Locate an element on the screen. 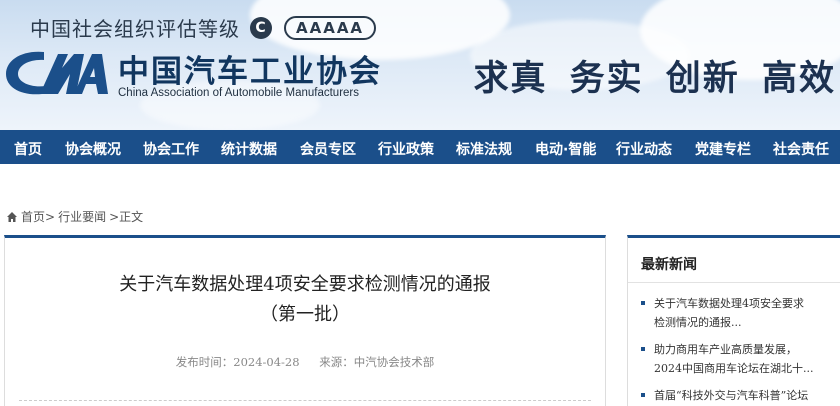  nav-item-industry-news: 行业动态 is located at coordinates (644, 149).